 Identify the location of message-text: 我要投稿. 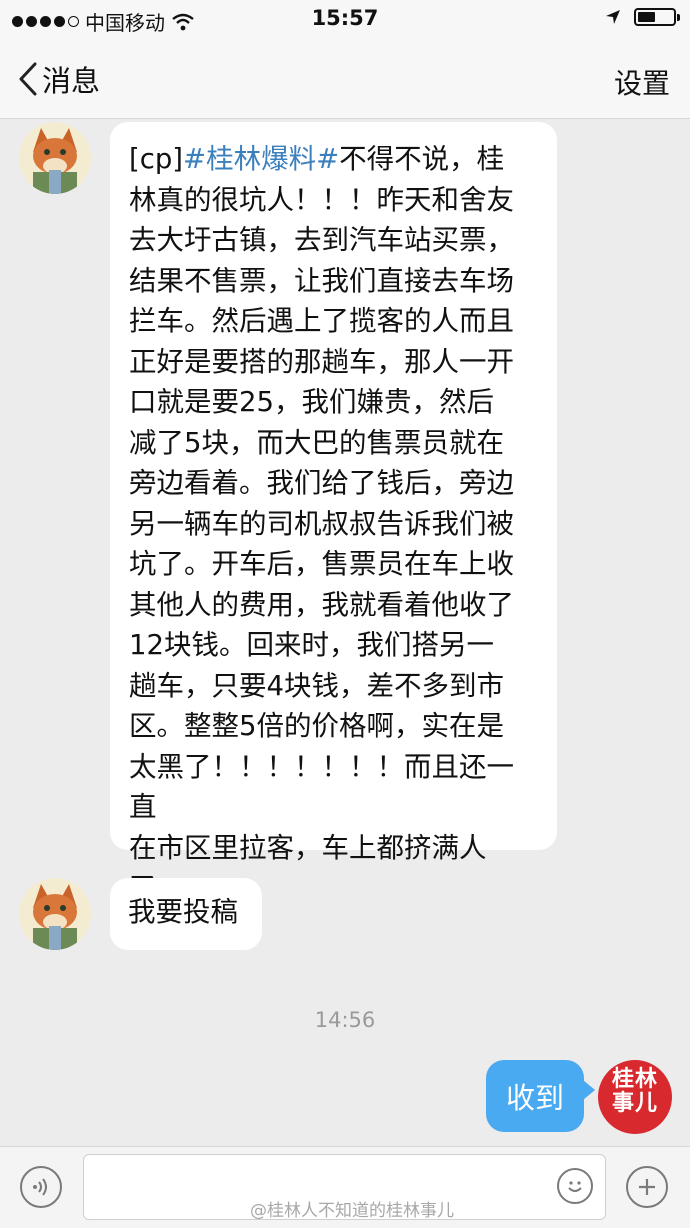
(183, 912).